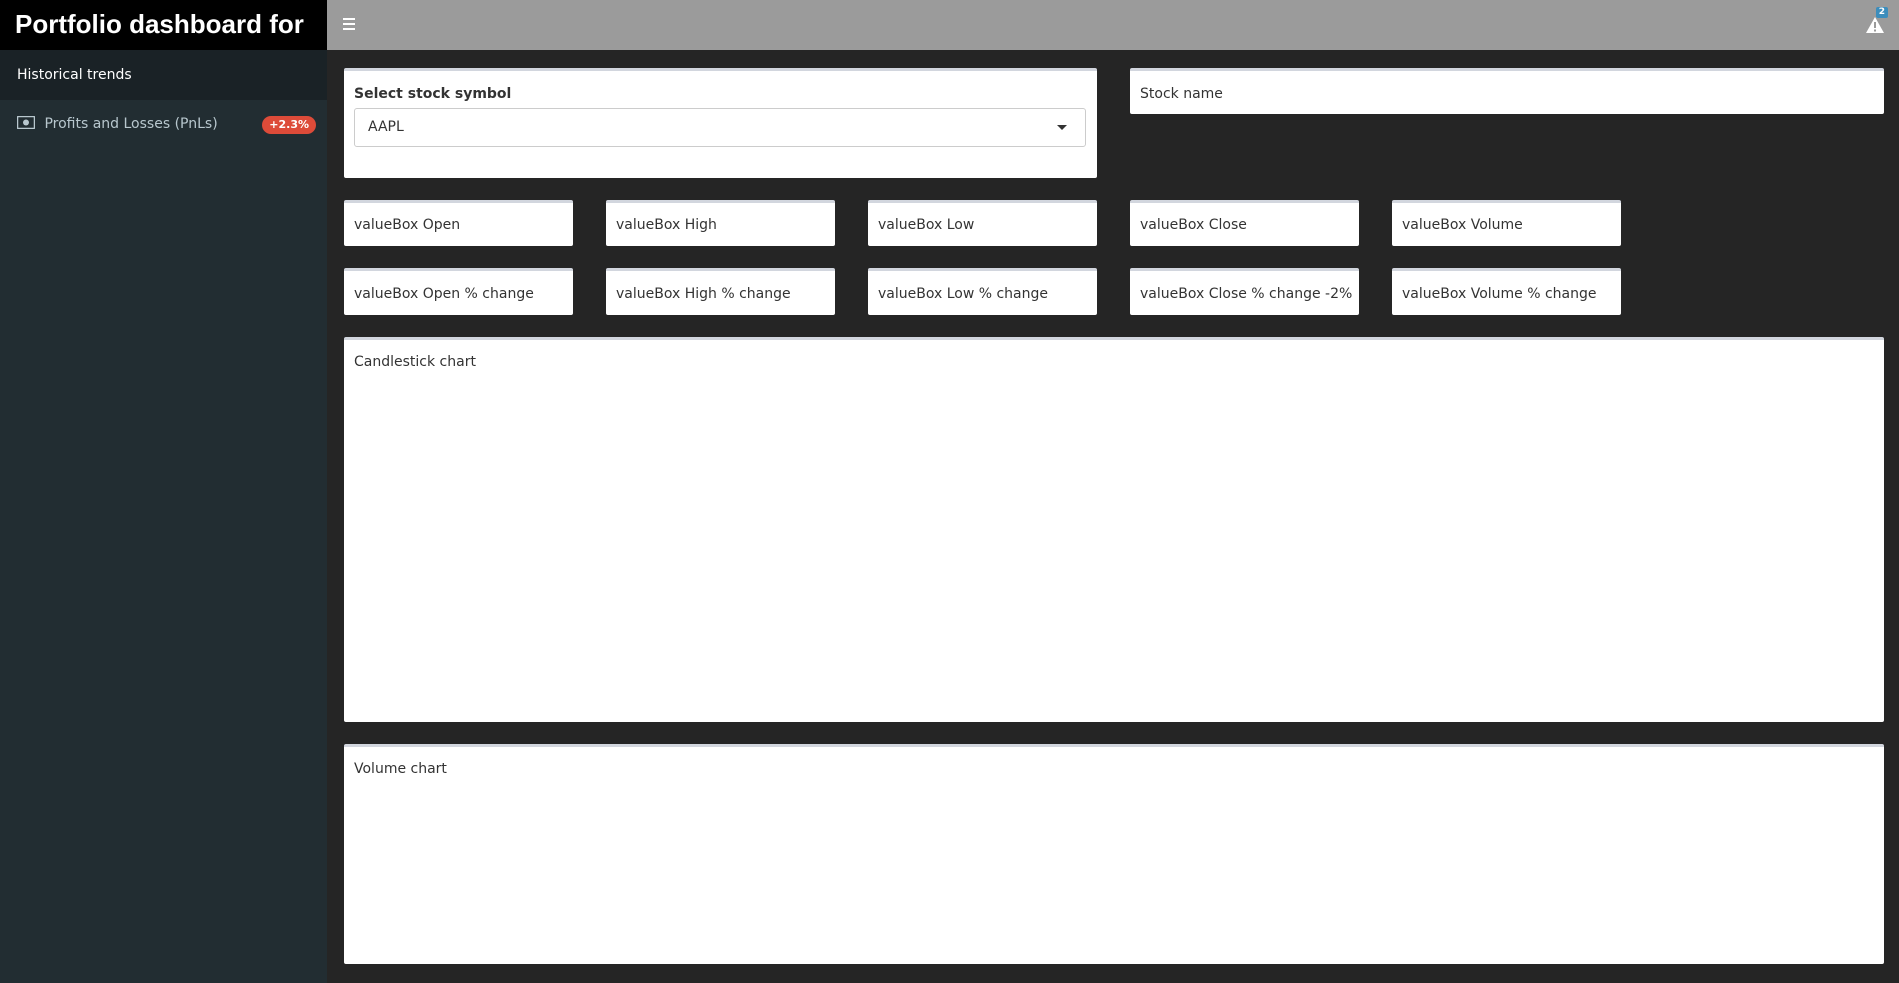 Image resolution: width=1899 pixels, height=983 pixels. What do you see at coordinates (720, 127) in the screenshot?
I see `symbol-select-dropdown: AAPL` at bounding box center [720, 127].